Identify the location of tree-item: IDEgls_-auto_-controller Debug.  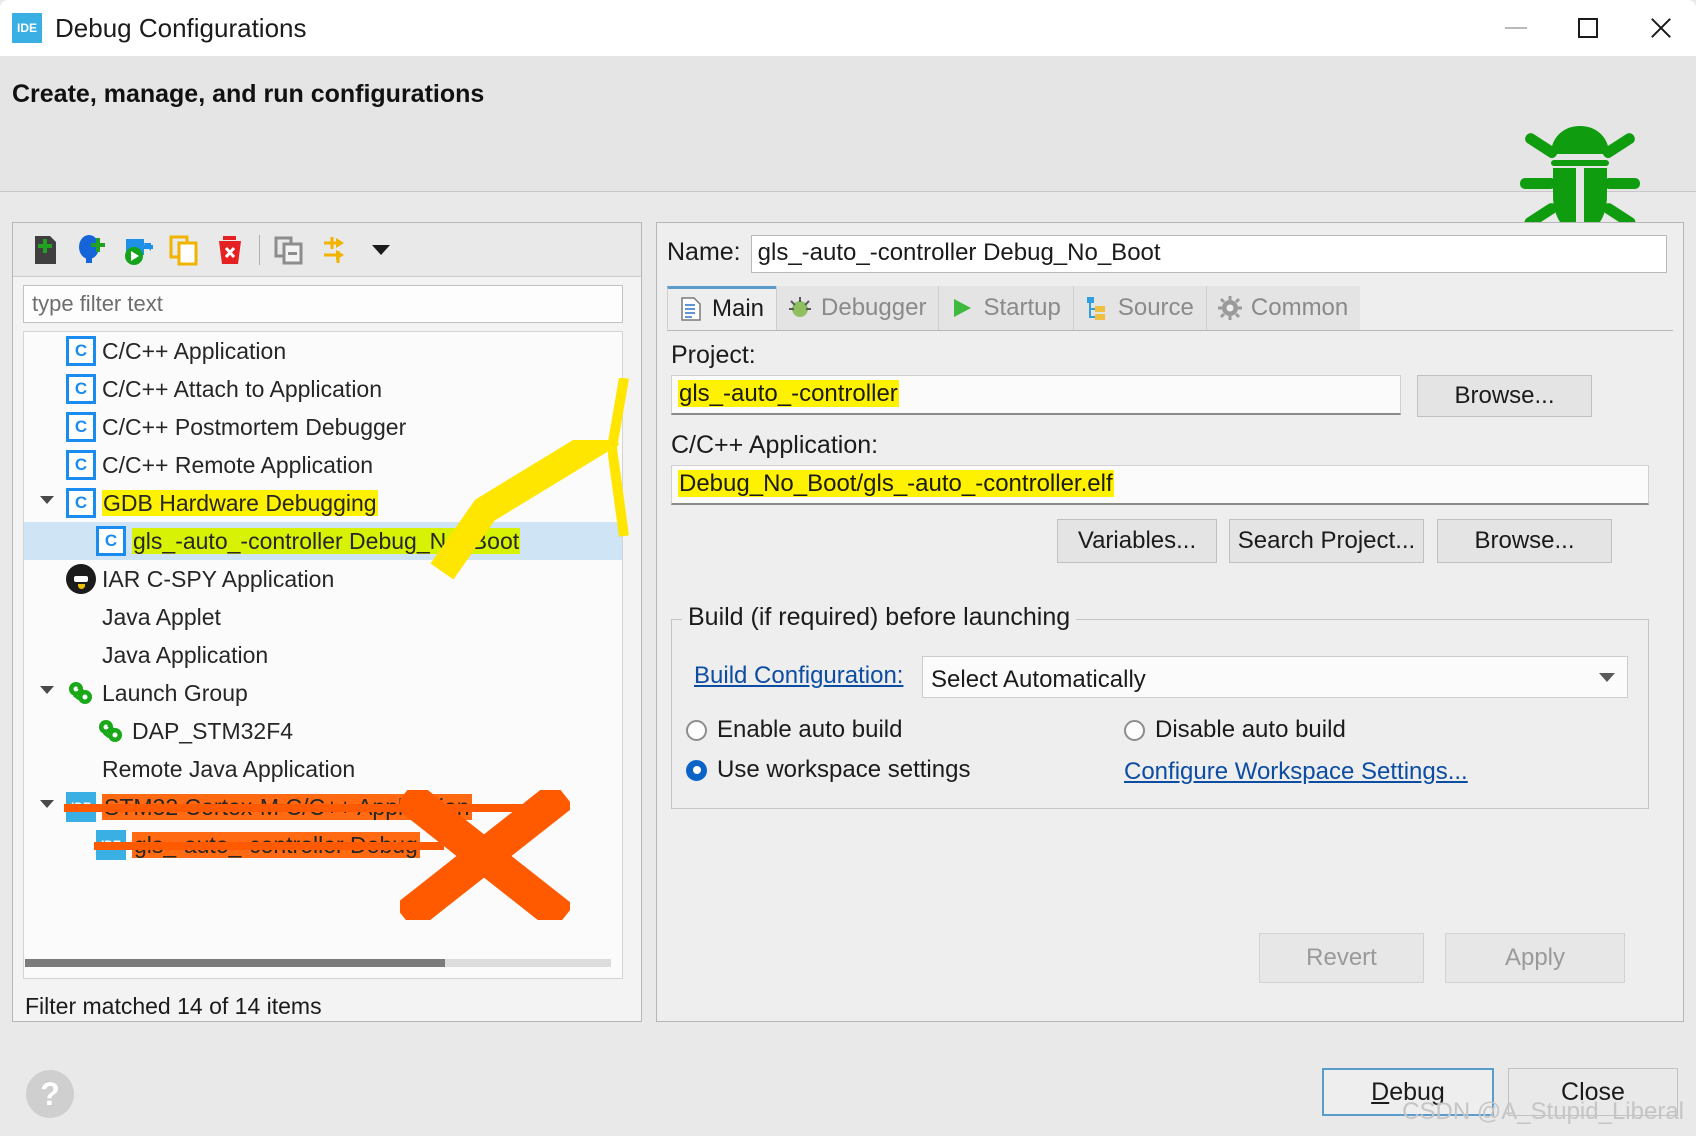
(323, 845).